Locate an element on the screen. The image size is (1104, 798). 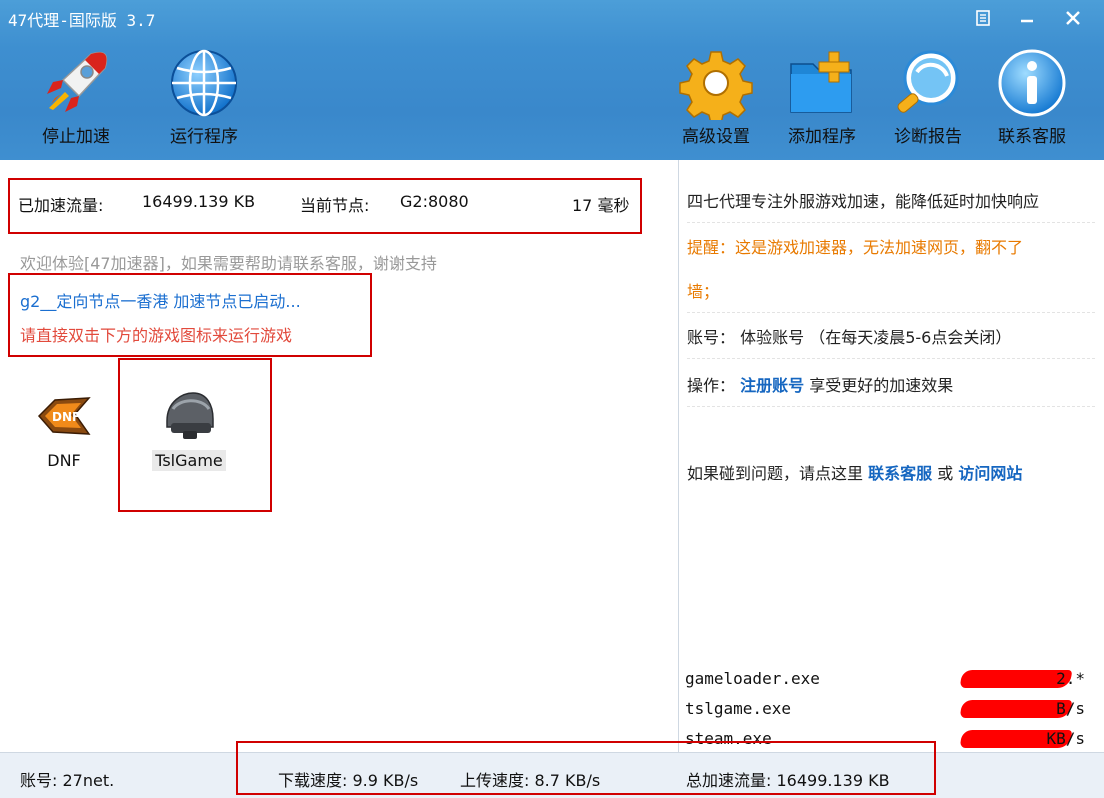
process-name: gameloader.exe is located at coordinates (752, 678).